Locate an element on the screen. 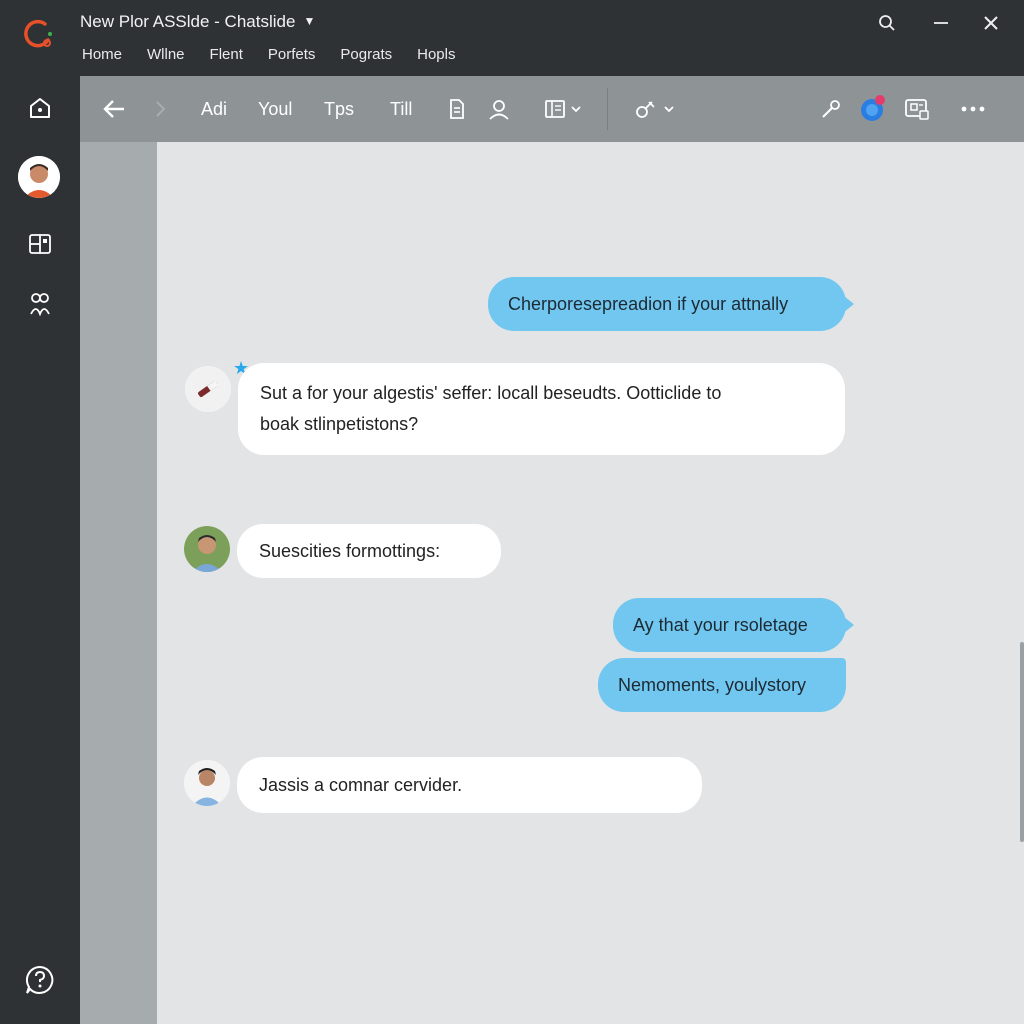  search-icon is located at coordinates (887, 23).